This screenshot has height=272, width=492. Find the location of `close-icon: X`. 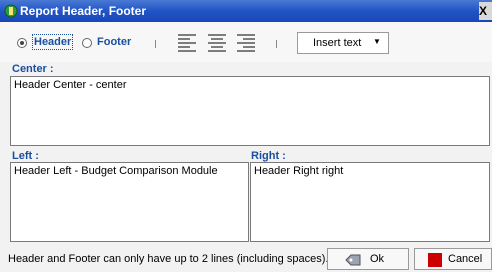

close-icon: X is located at coordinates (483, 11).